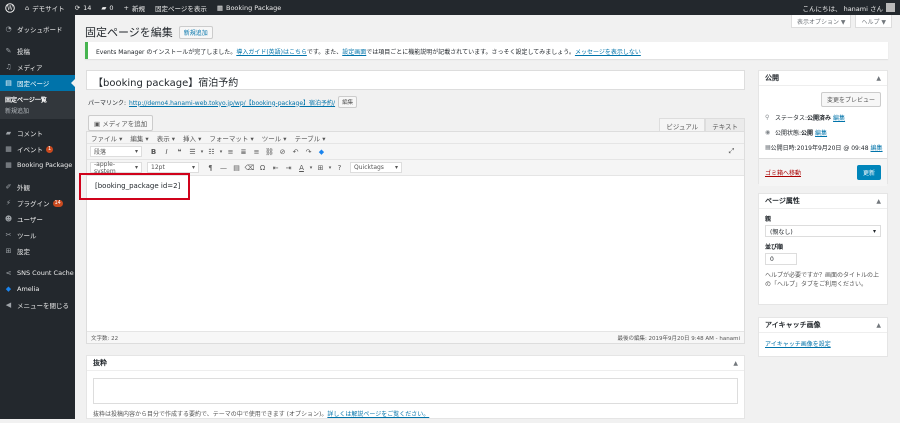 The image size is (900, 423). I want to click on menu-table: テーブル ▾, so click(310, 138).